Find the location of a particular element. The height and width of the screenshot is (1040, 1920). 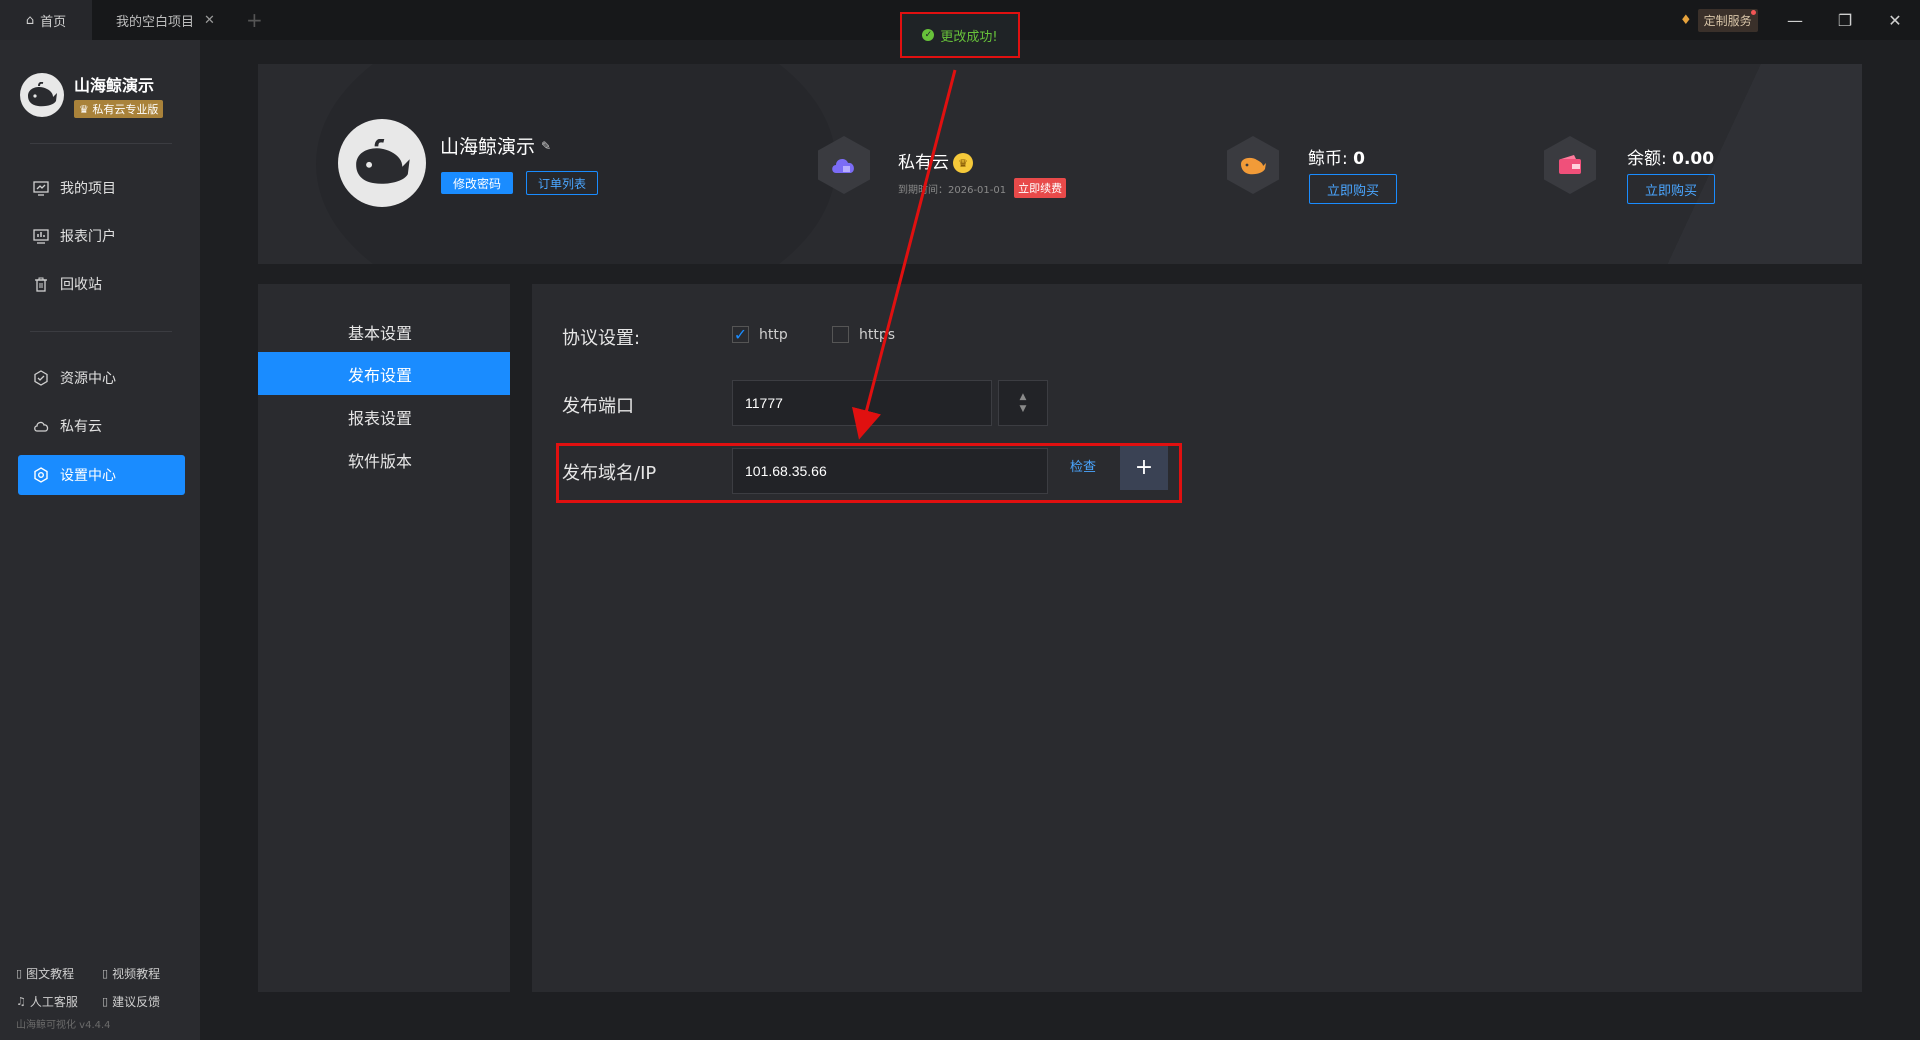

monitor-chart-icon is located at coordinates (41, 188).